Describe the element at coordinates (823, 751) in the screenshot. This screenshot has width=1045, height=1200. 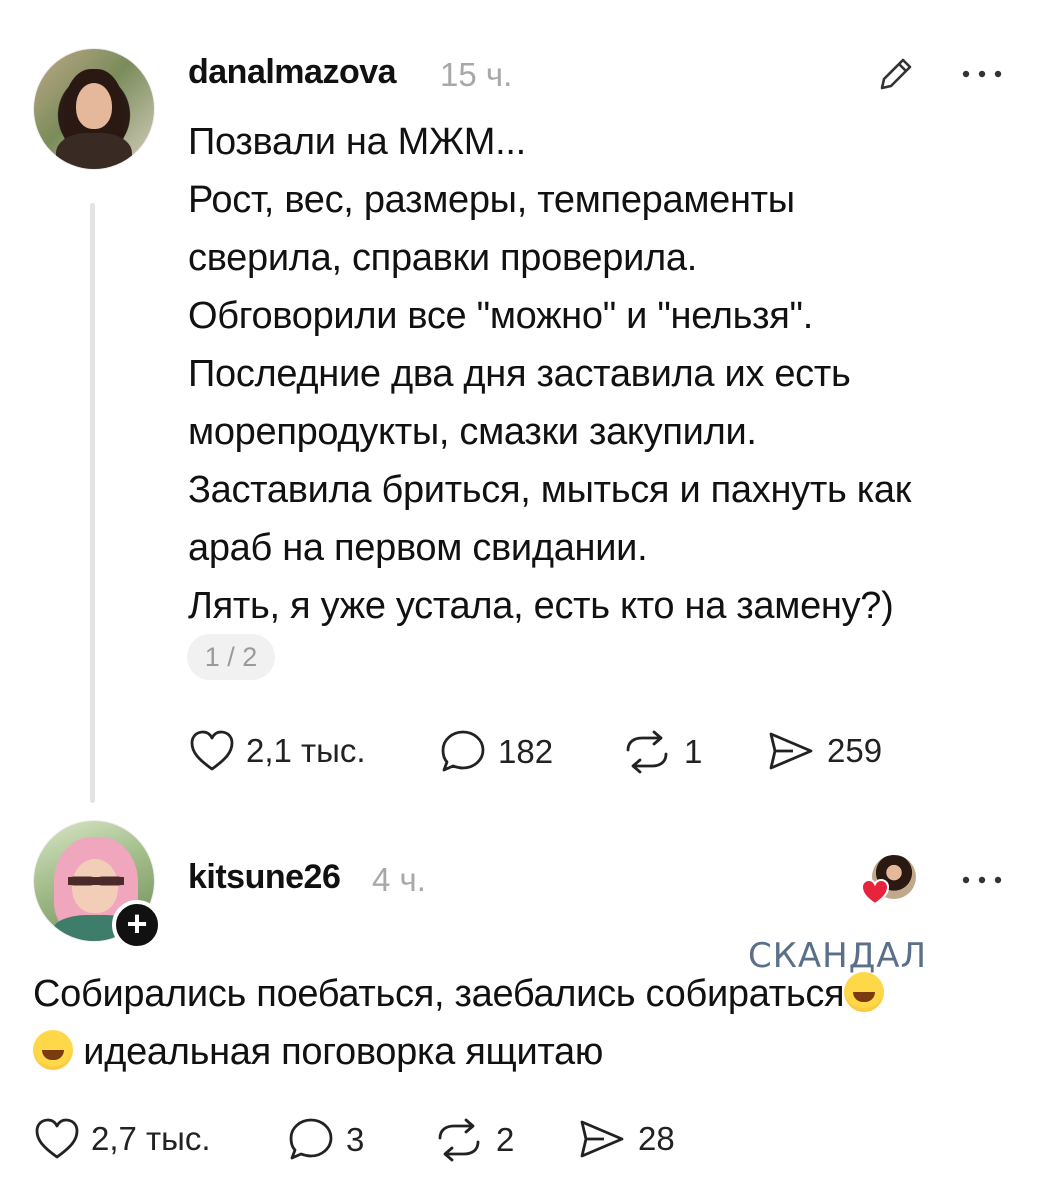
I see `share-button: 259` at that location.